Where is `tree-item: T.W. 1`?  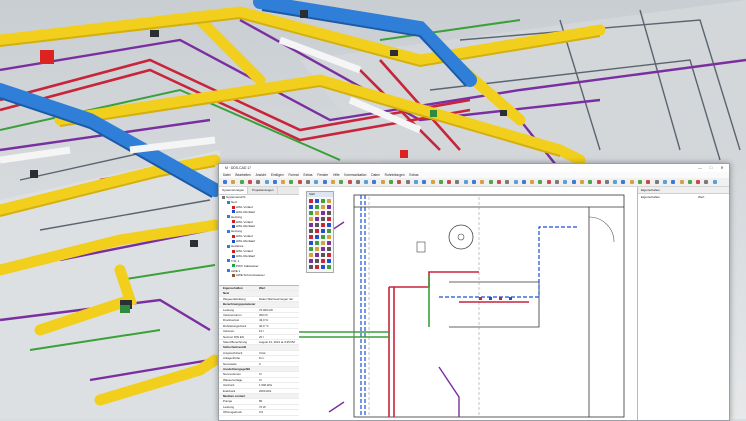 tree-item: T.W. 1 is located at coordinates (233, 261).